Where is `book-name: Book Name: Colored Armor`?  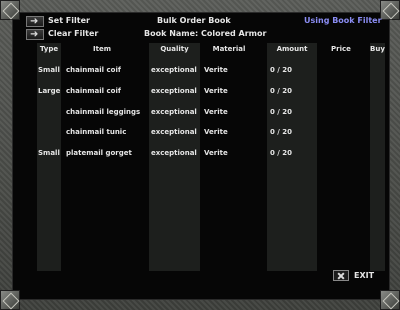
book-name: Book Name: Colored Armor is located at coordinates (205, 33).